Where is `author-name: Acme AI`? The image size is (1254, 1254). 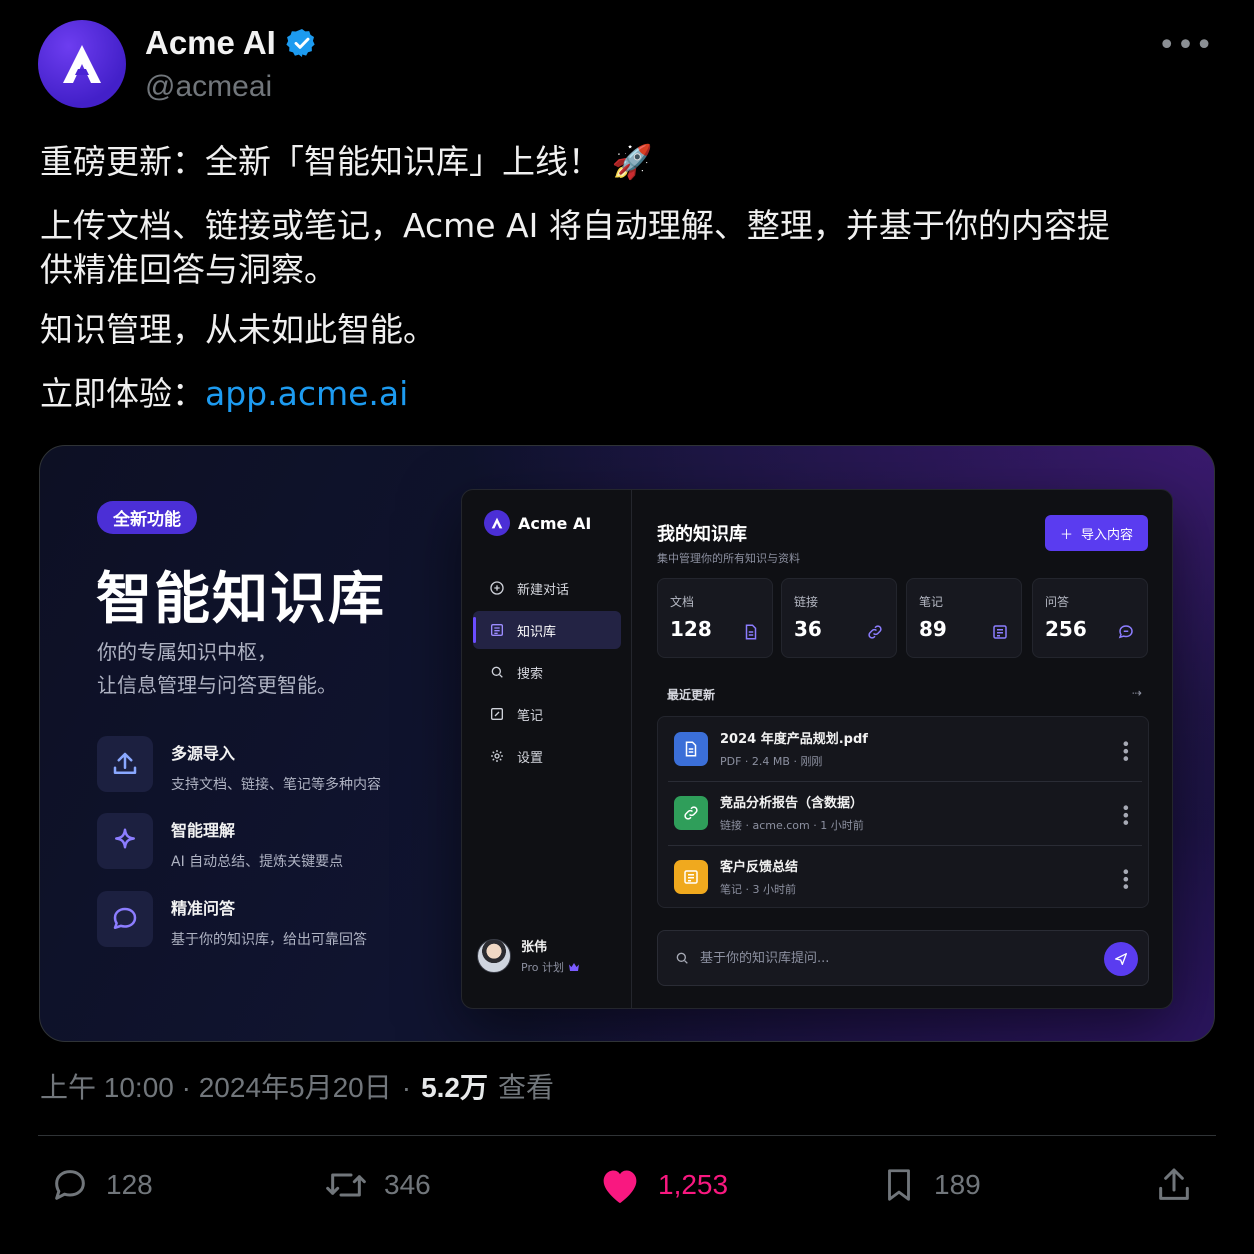 author-name: Acme AI is located at coordinates (231, 43).